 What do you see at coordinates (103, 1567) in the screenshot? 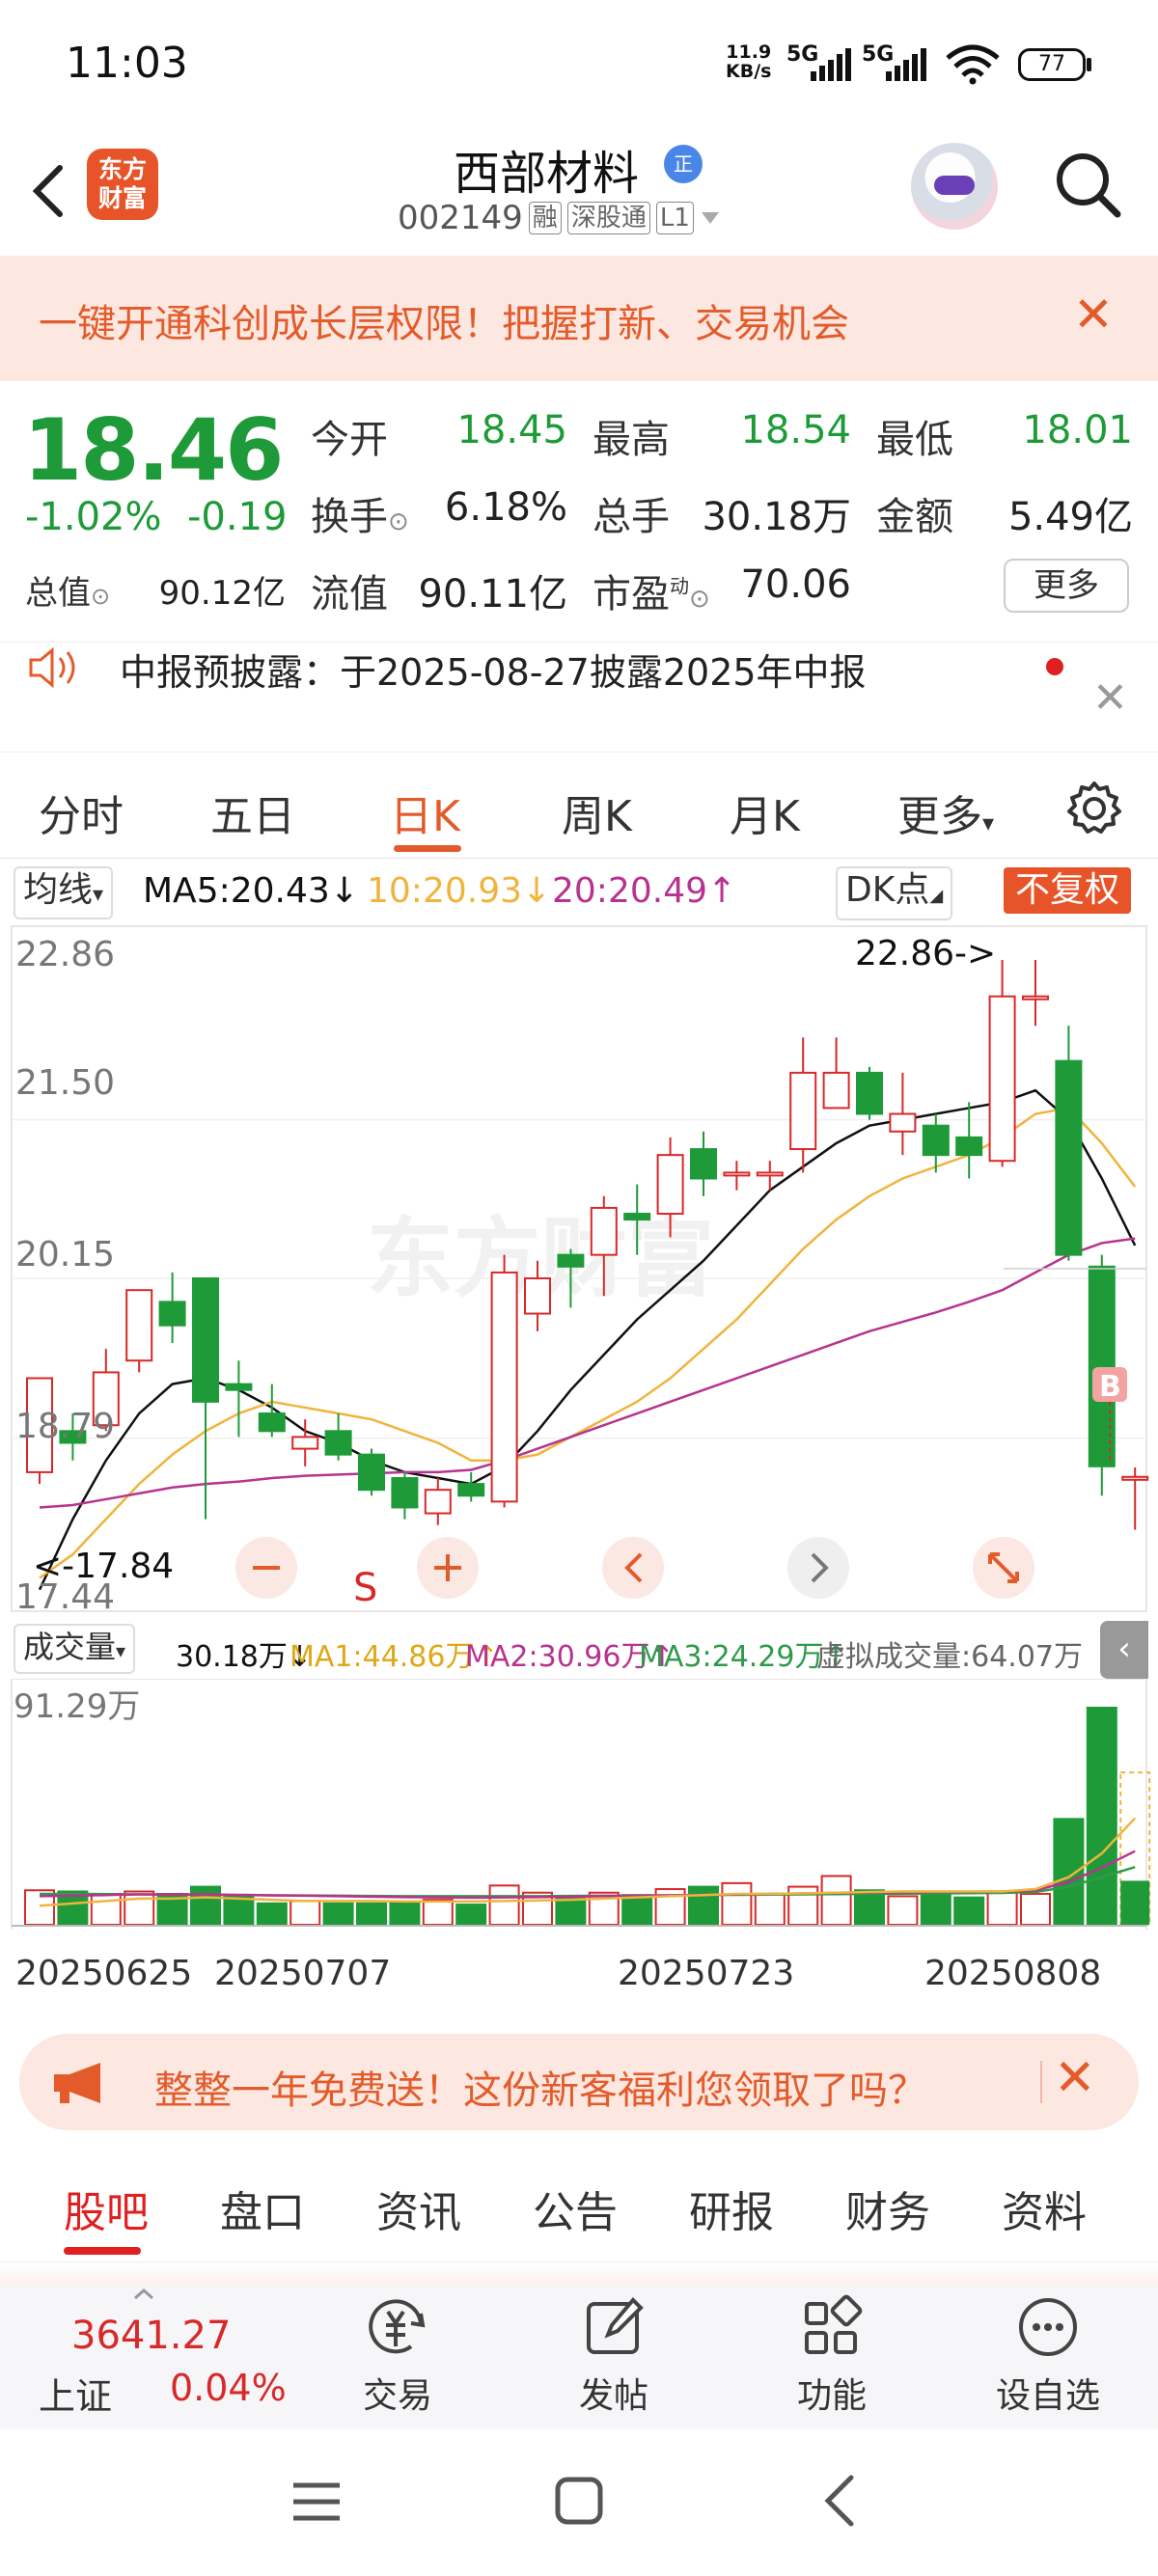
I see `min-price-marker: <-17.84` at bounding box center [103, 1567].